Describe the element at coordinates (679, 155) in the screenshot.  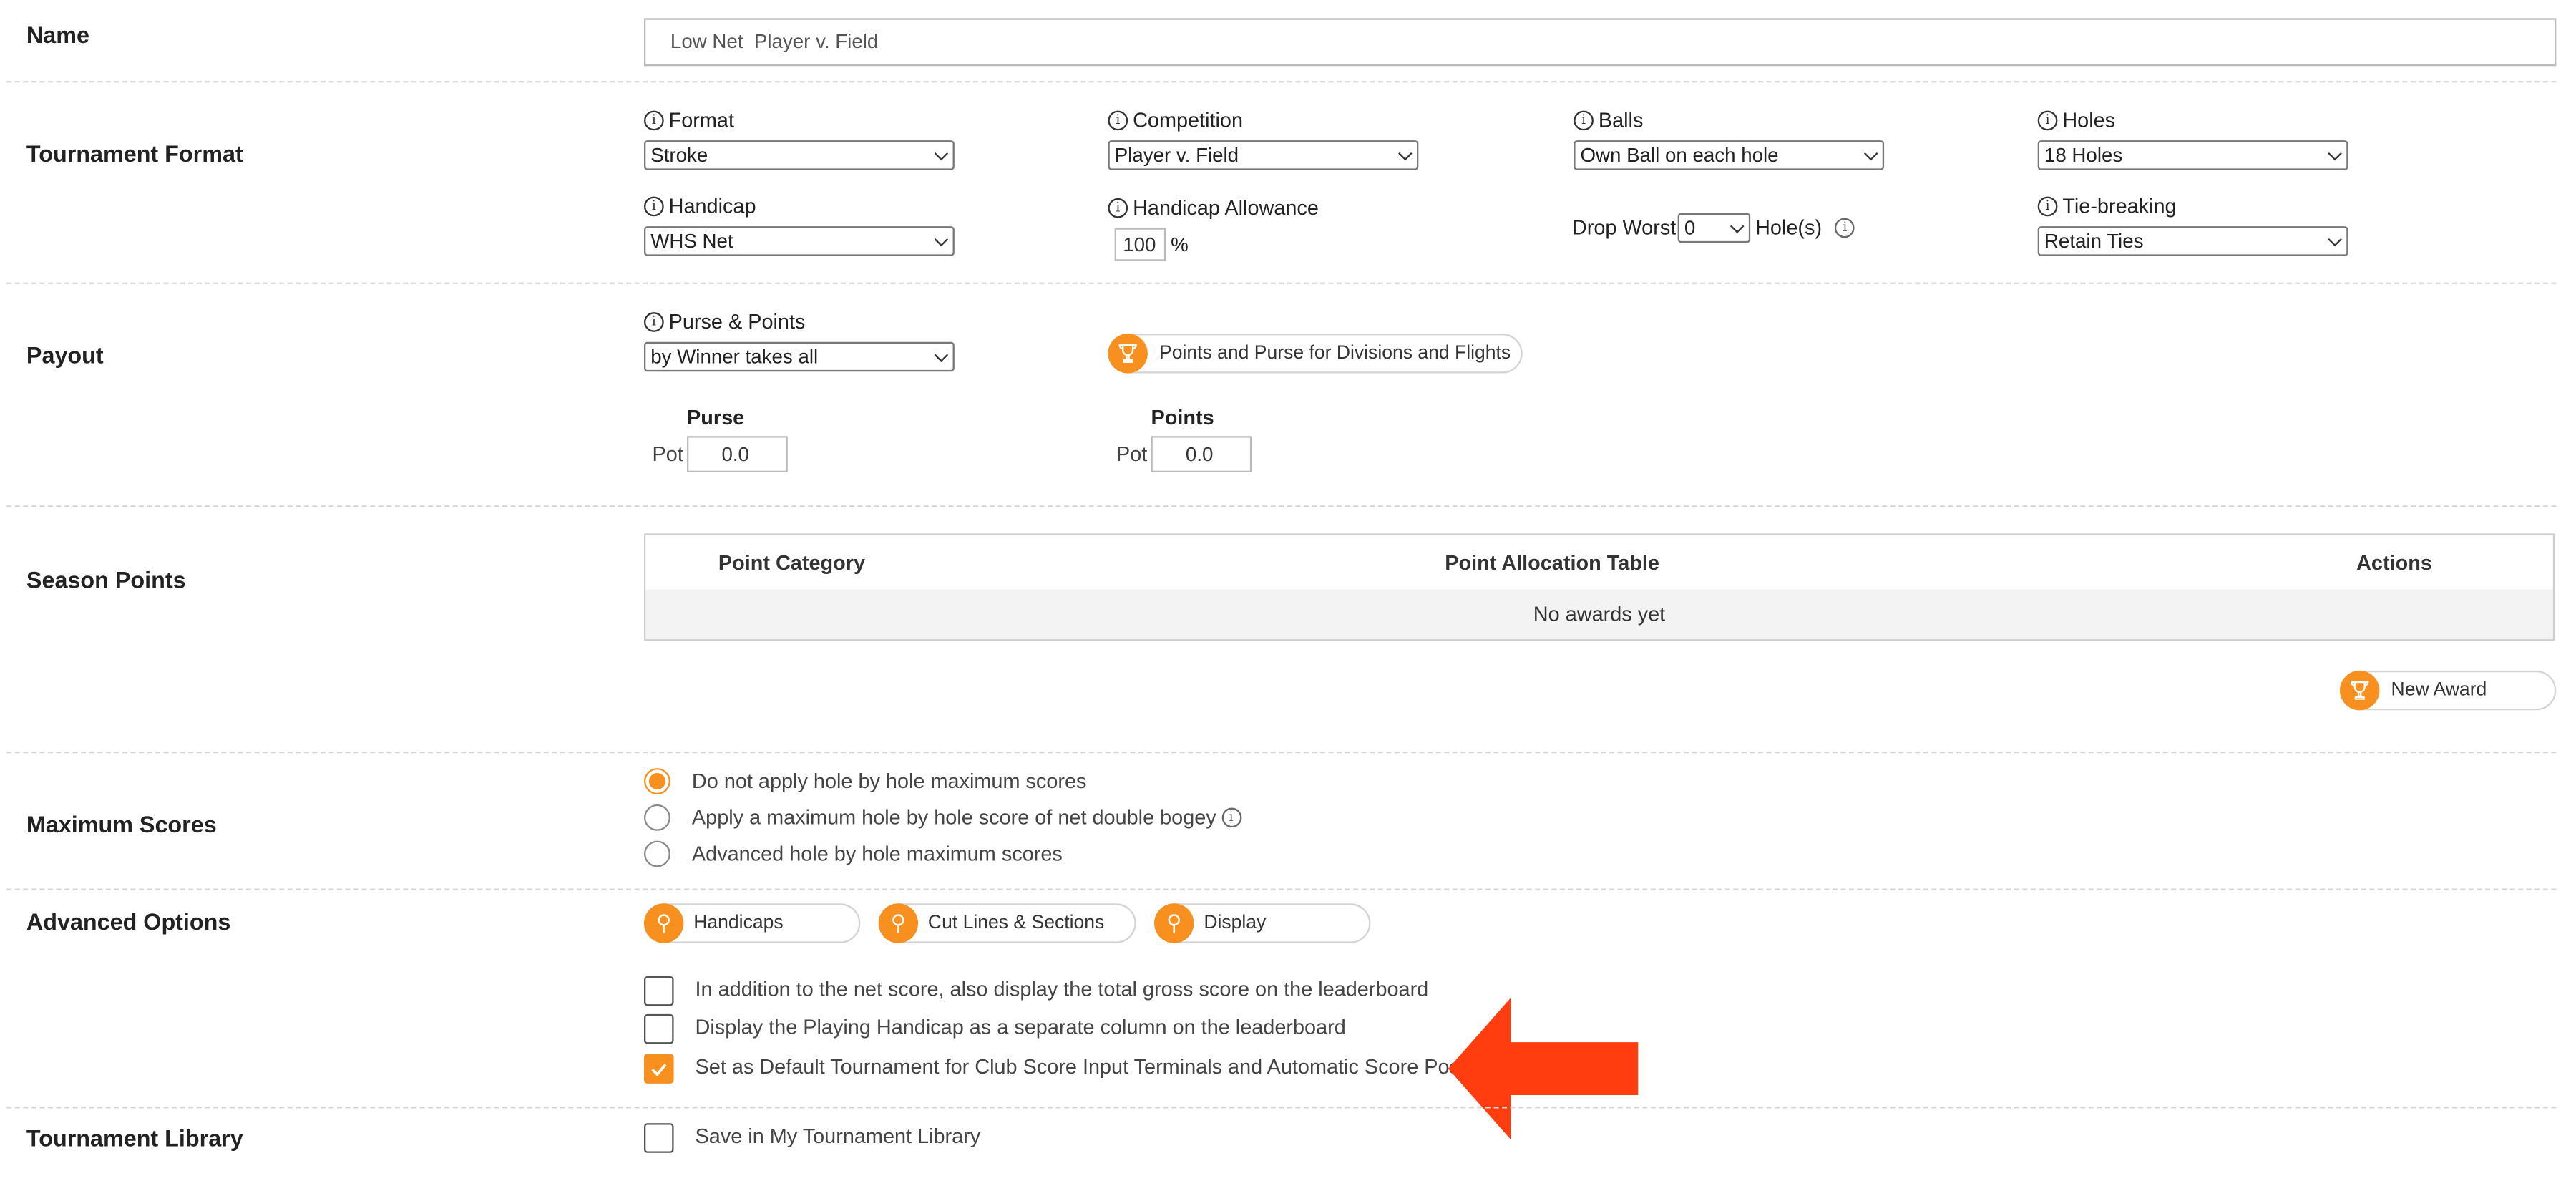
I see `format-value: Stroke` at that location.